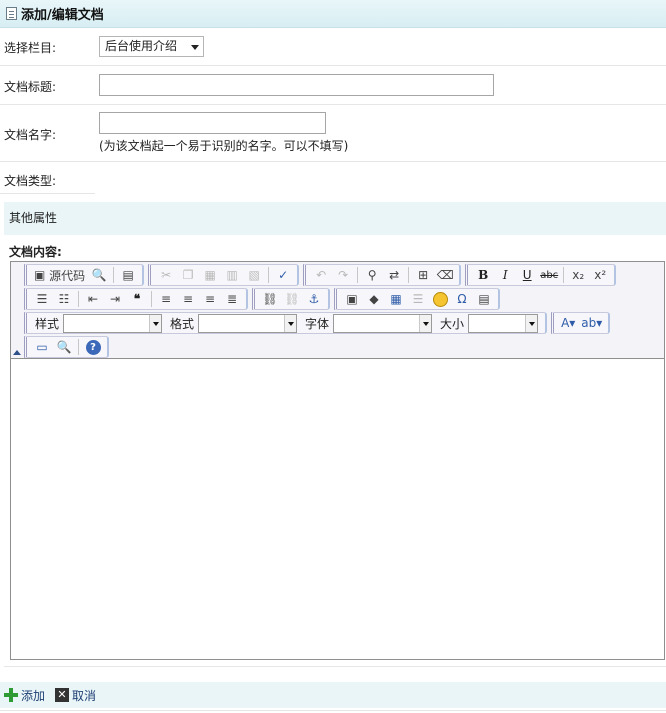  Describe the element at coordinates (232, 299) in the screenshot. I see `align-justify-icon: ≣` at that location.